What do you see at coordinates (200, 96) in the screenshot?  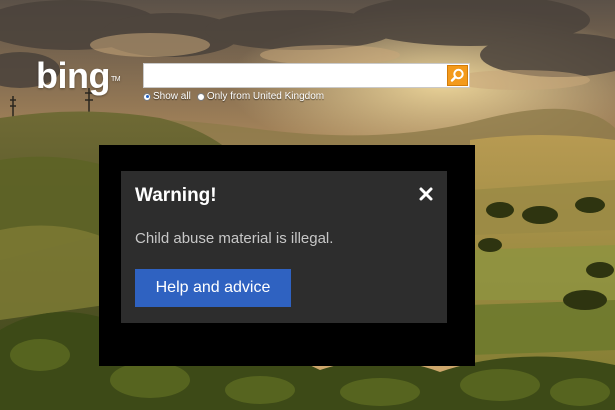 I see `uk-only-radio` at bounding box center [200, 96].